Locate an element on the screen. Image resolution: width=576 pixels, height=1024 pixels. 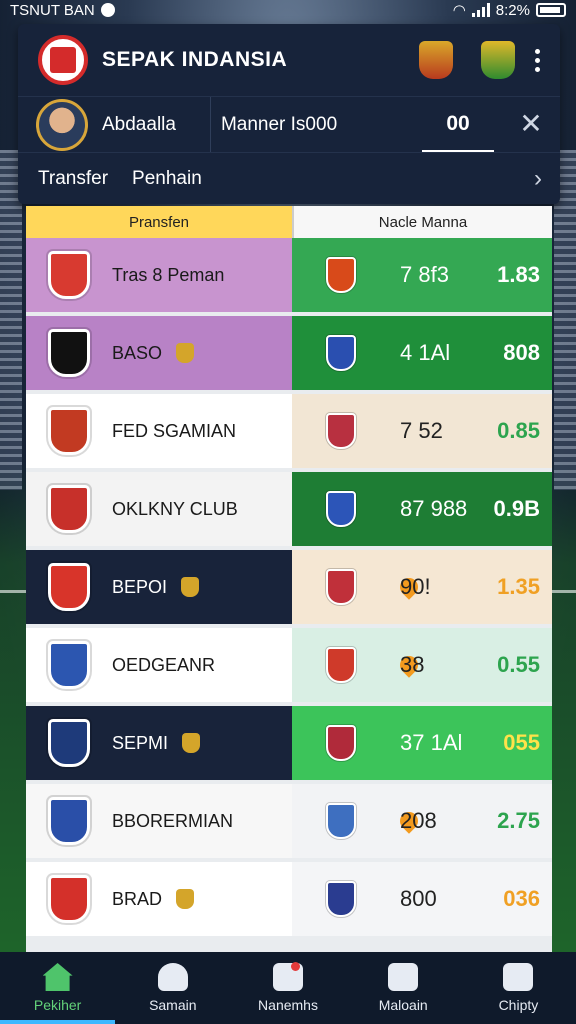
row-value: 4 1Al is located at coordinates (425, 352).